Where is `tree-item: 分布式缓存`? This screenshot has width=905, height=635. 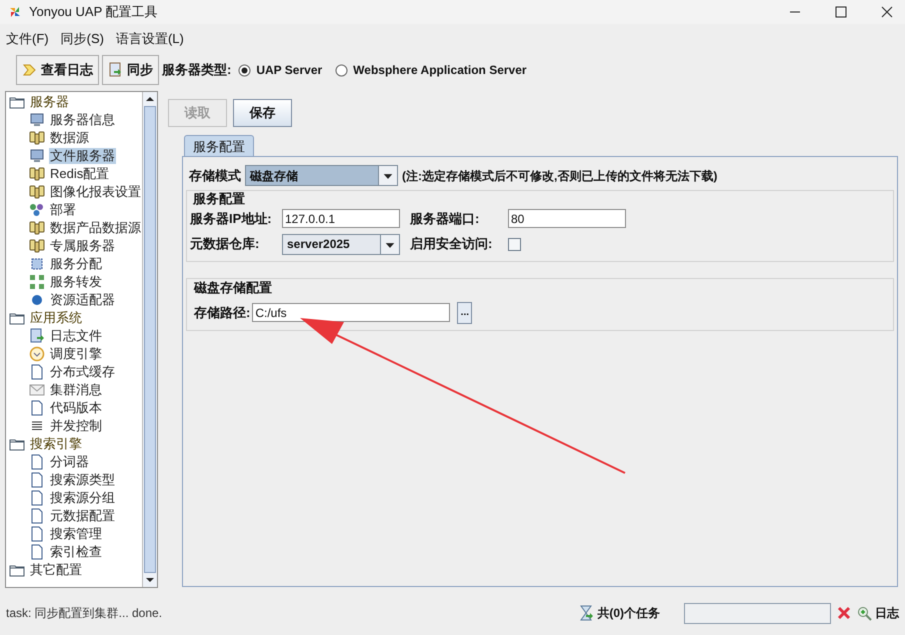 tree-item: 分布式缓存 is located at coordinates (82, 372).